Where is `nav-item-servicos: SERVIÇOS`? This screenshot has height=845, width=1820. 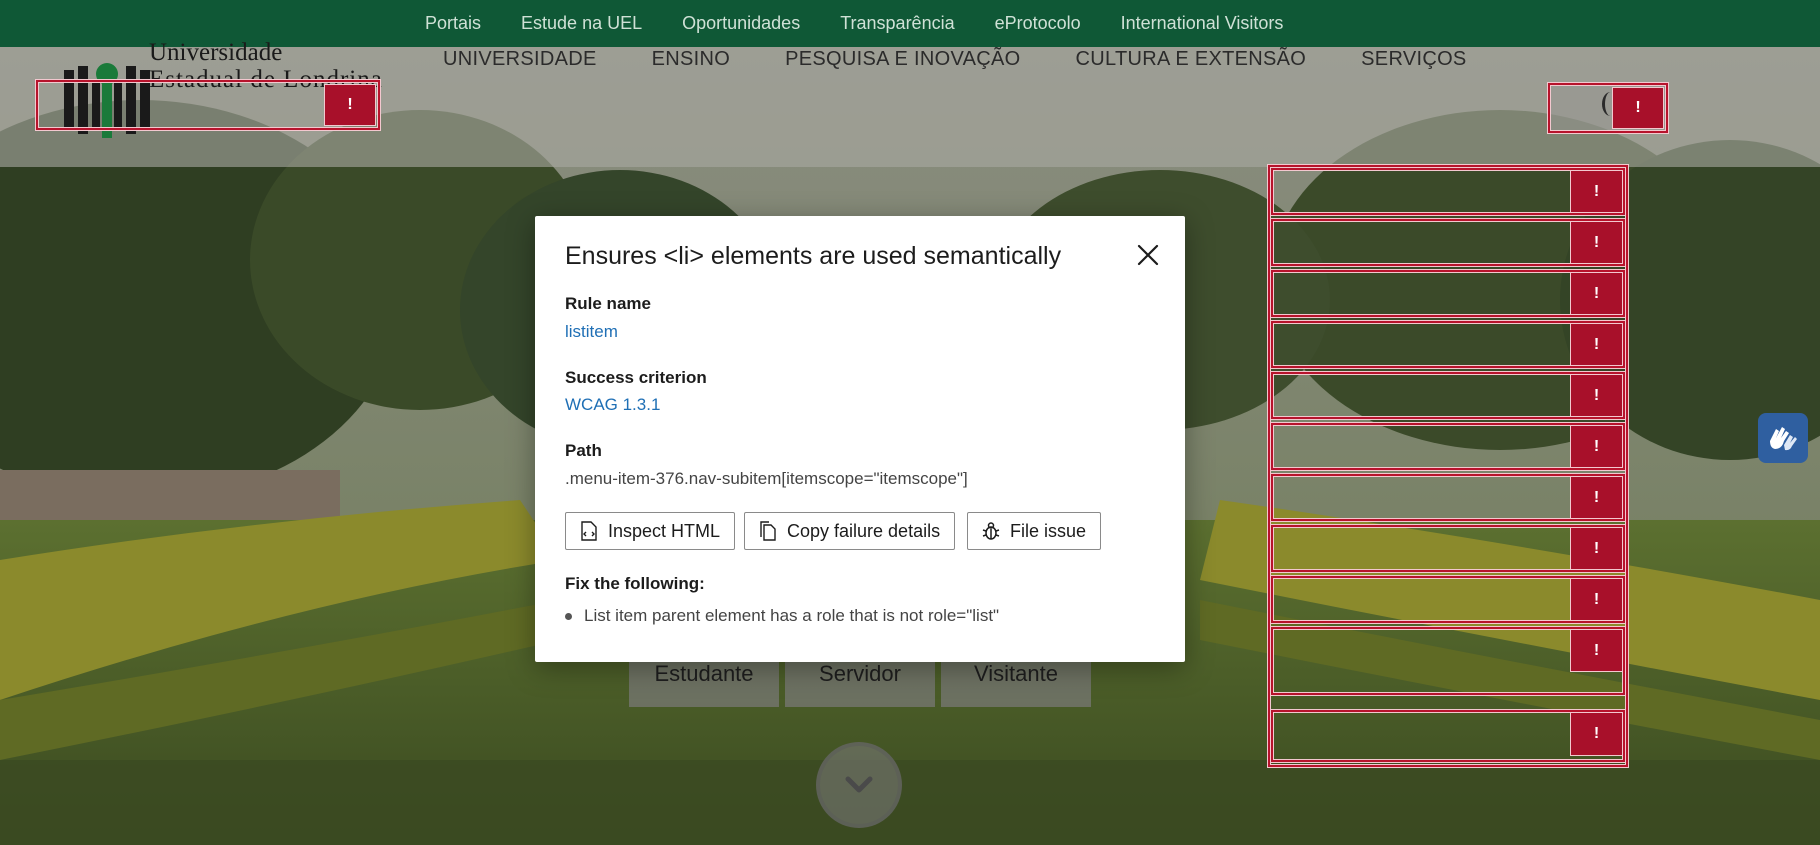 nav-item-servicos: SERVIÇOS is located at coordinates (1413, 59).